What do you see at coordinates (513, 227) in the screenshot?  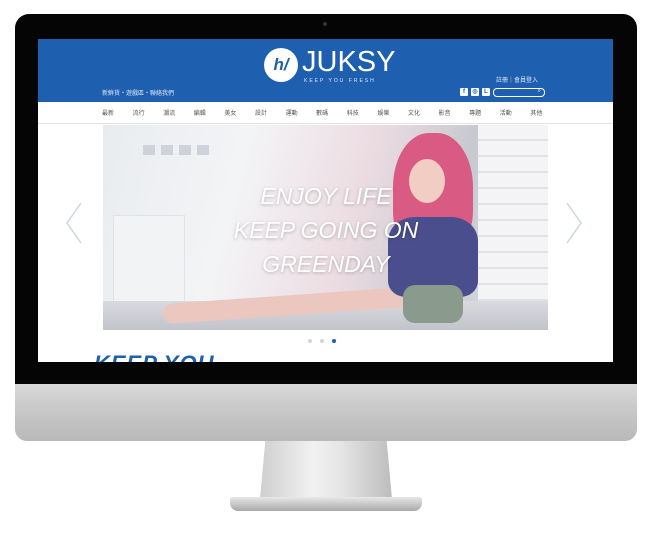 I see `hero-background-wall` at bounding box center [513, 227].